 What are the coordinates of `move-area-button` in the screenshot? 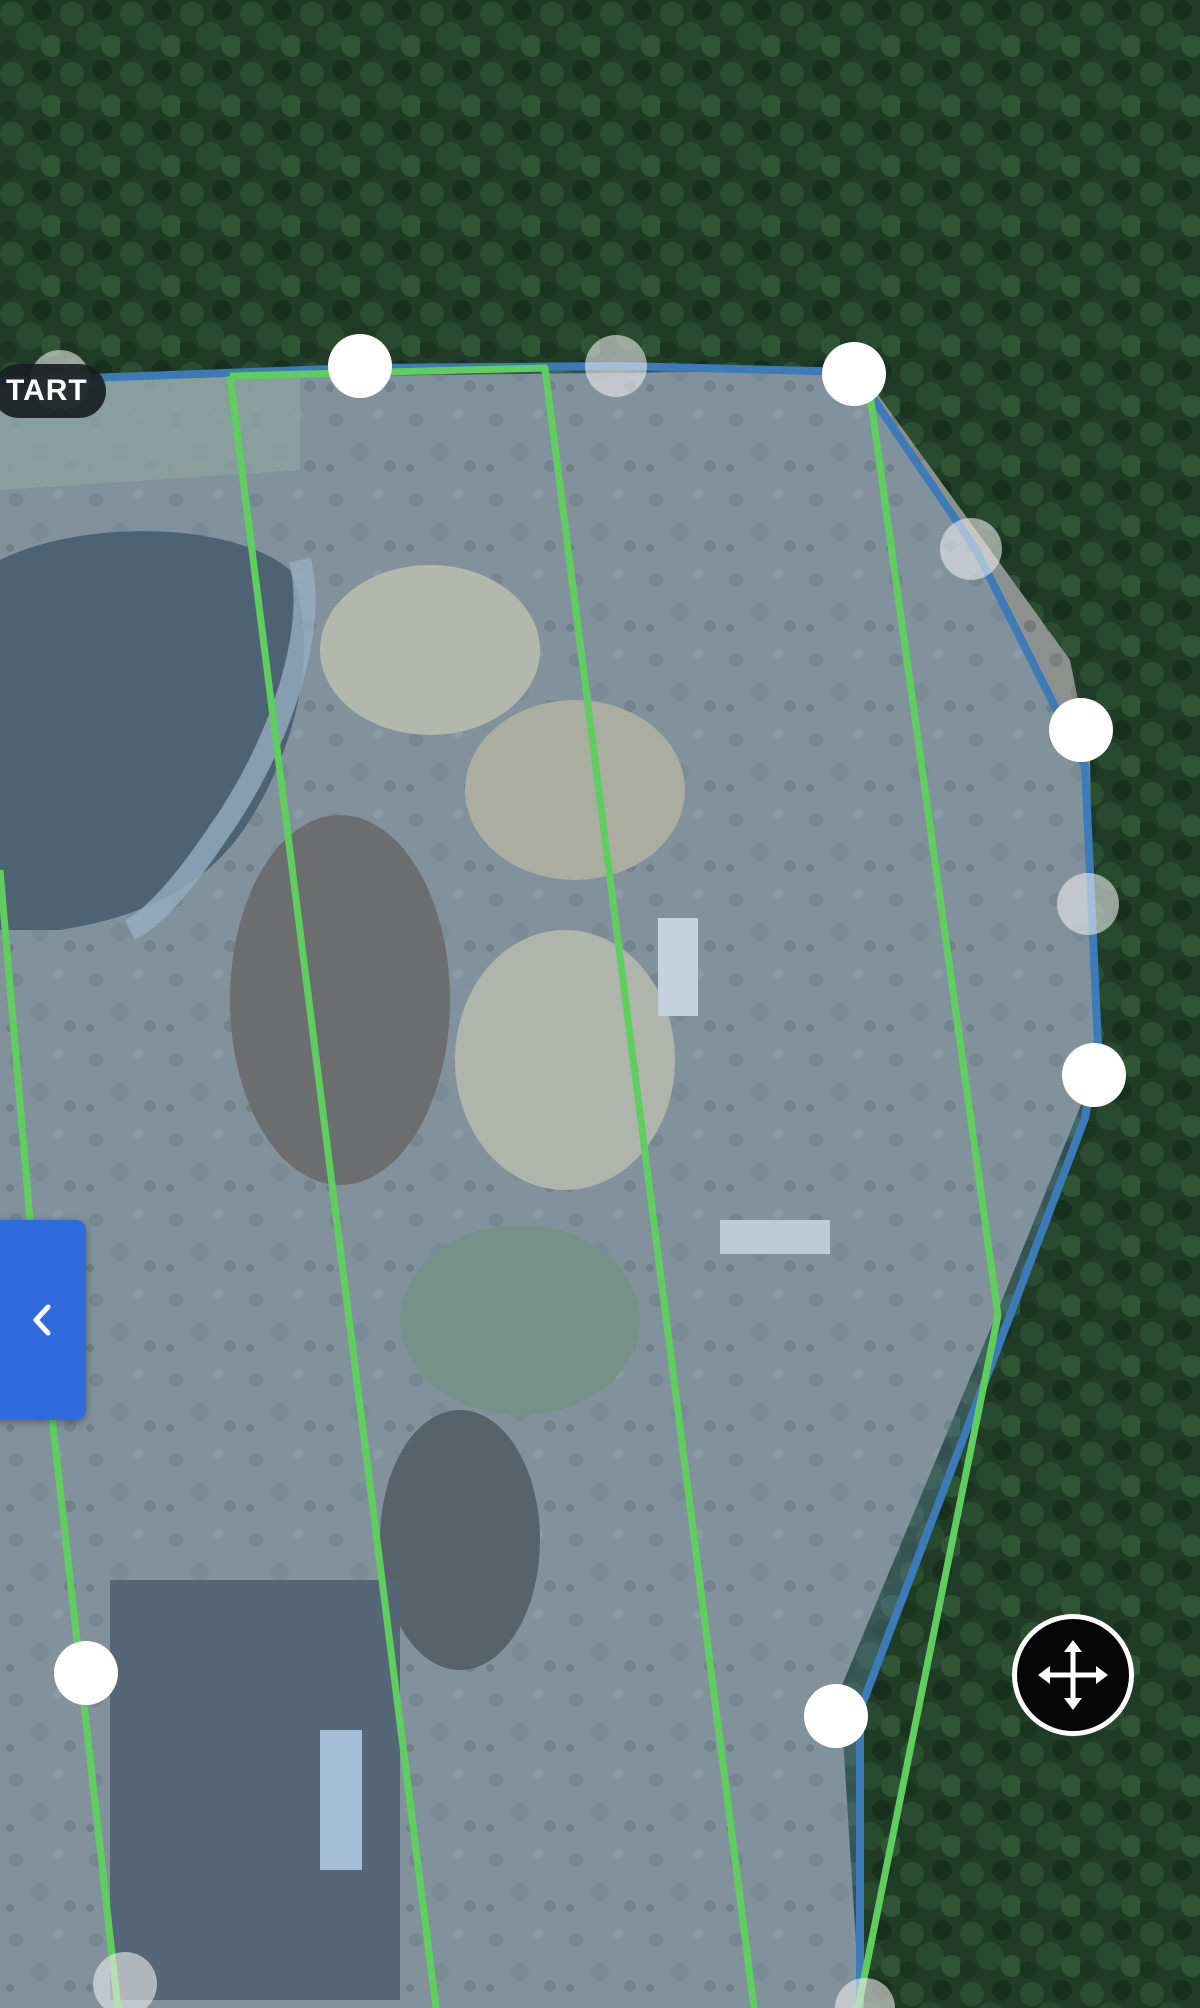 It's located at (1073, 1675).